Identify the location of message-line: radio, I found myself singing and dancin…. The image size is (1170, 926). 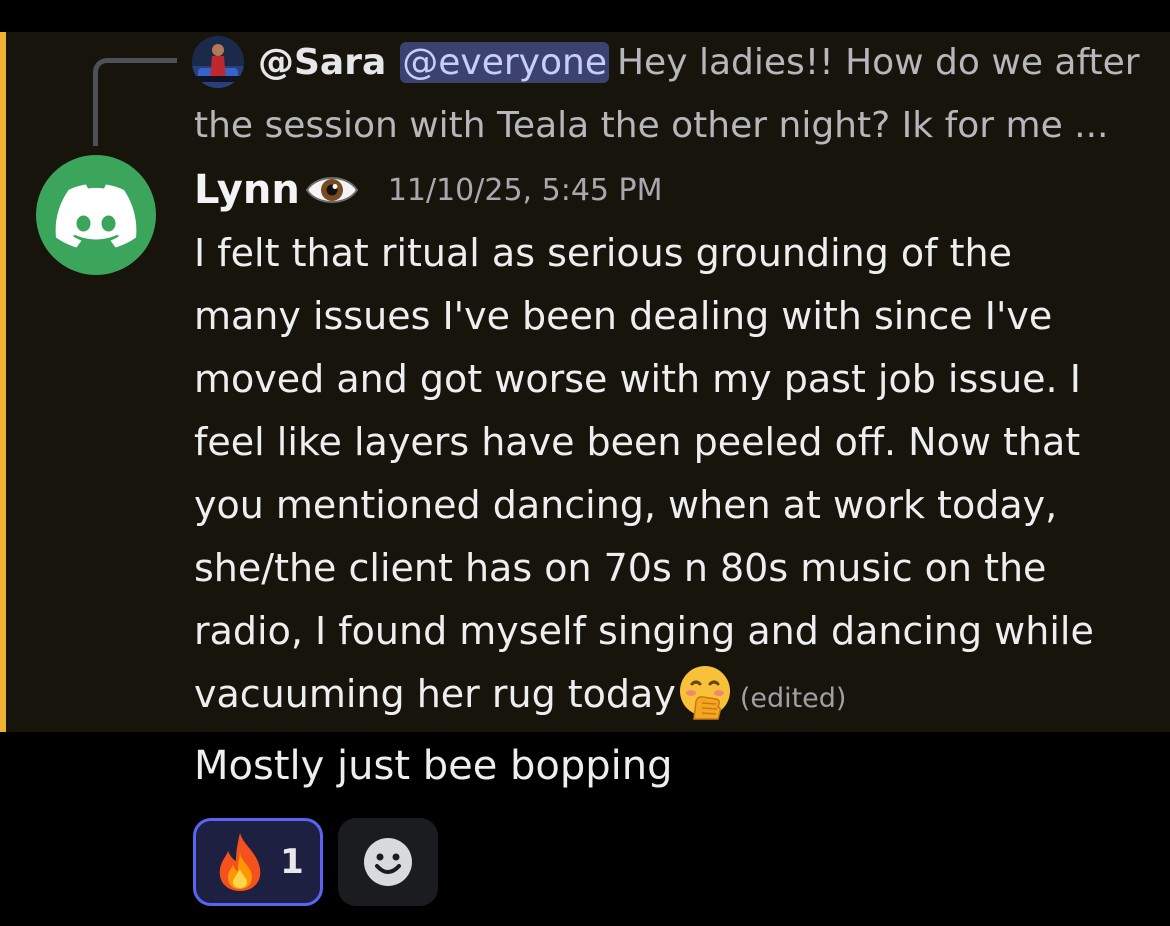
(644, 631).